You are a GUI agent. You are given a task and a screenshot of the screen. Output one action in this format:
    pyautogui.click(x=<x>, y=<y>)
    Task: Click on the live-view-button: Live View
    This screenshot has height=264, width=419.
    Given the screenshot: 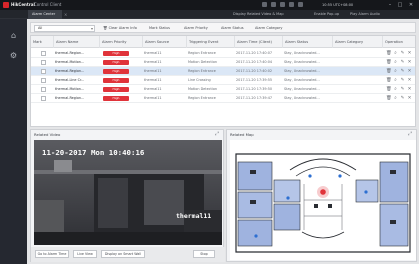 What is the action you would take?
    pyautogui.click(x=85, y=254)
    